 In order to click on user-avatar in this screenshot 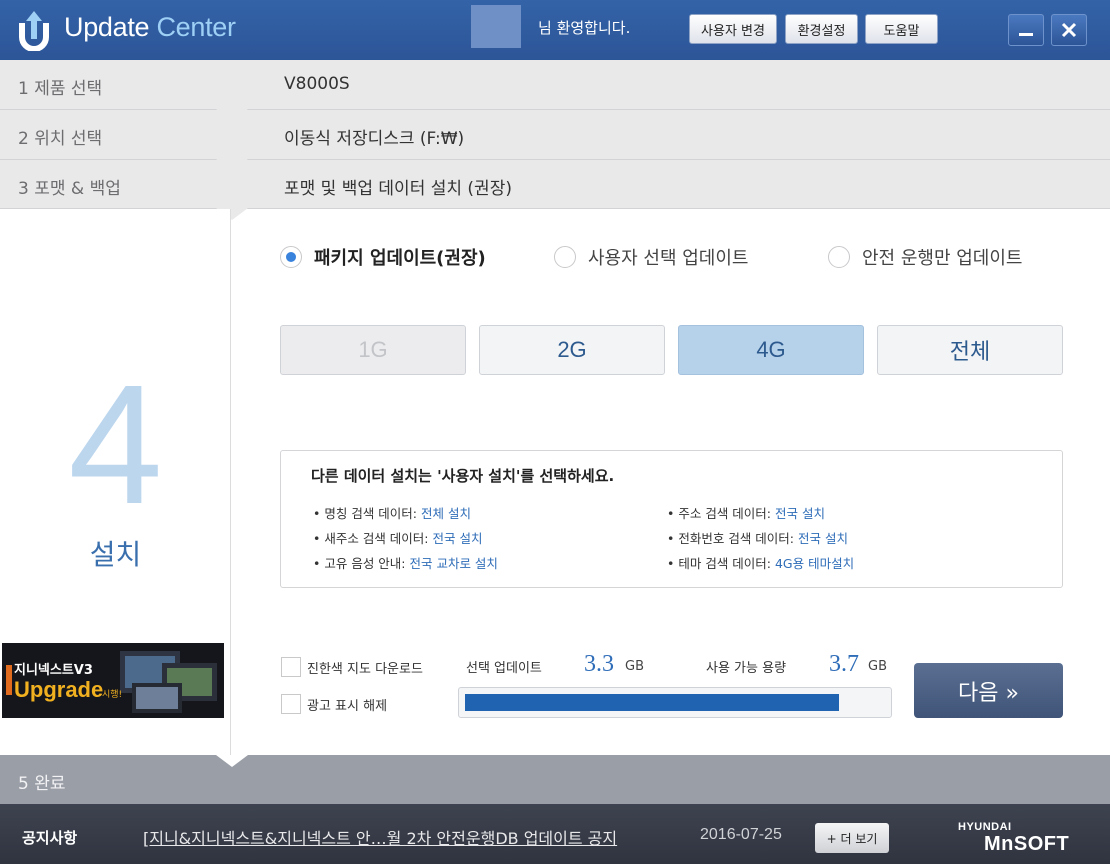, I will do `click(496, 26)`.